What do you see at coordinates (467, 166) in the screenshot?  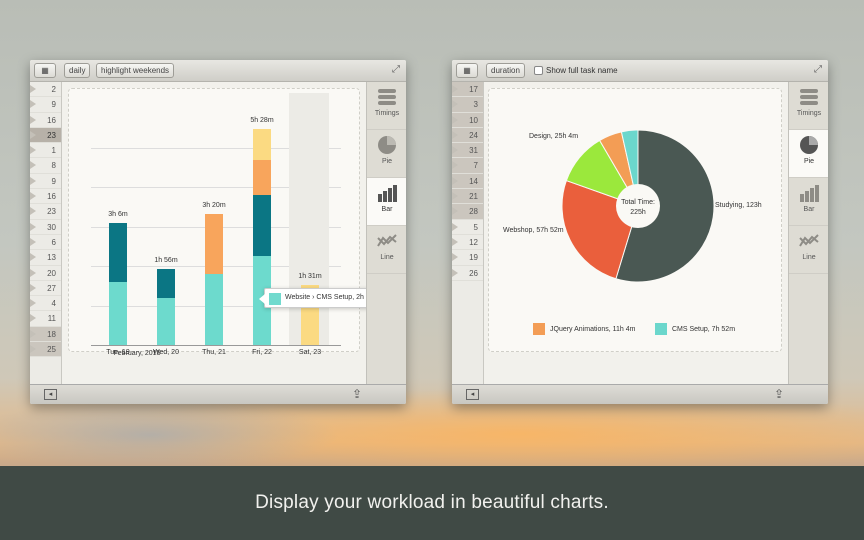 I see `calendar-day: 7` at bounding box center [467, 166].